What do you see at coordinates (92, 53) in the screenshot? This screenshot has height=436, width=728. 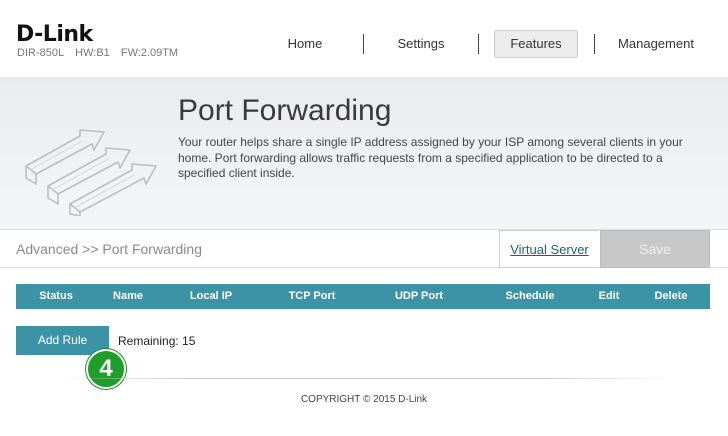 I see `hw-label: HW:B1` at bounding box center [92, 53].